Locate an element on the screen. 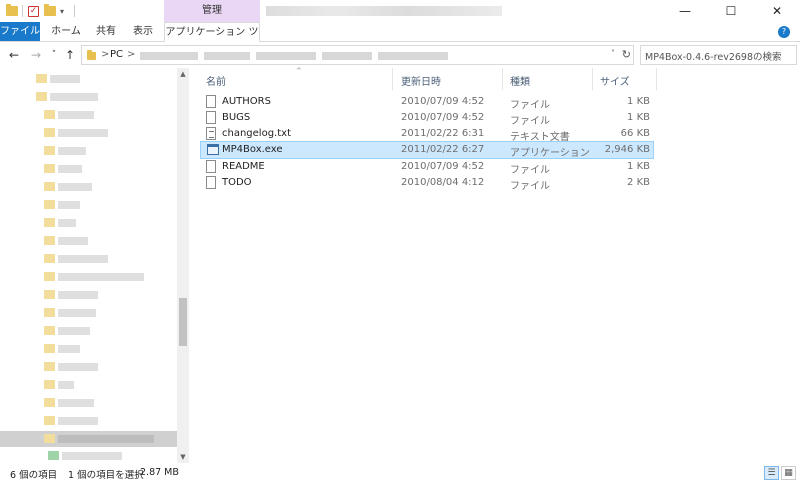  tree-item-selected is located at coordinates (88, 439).